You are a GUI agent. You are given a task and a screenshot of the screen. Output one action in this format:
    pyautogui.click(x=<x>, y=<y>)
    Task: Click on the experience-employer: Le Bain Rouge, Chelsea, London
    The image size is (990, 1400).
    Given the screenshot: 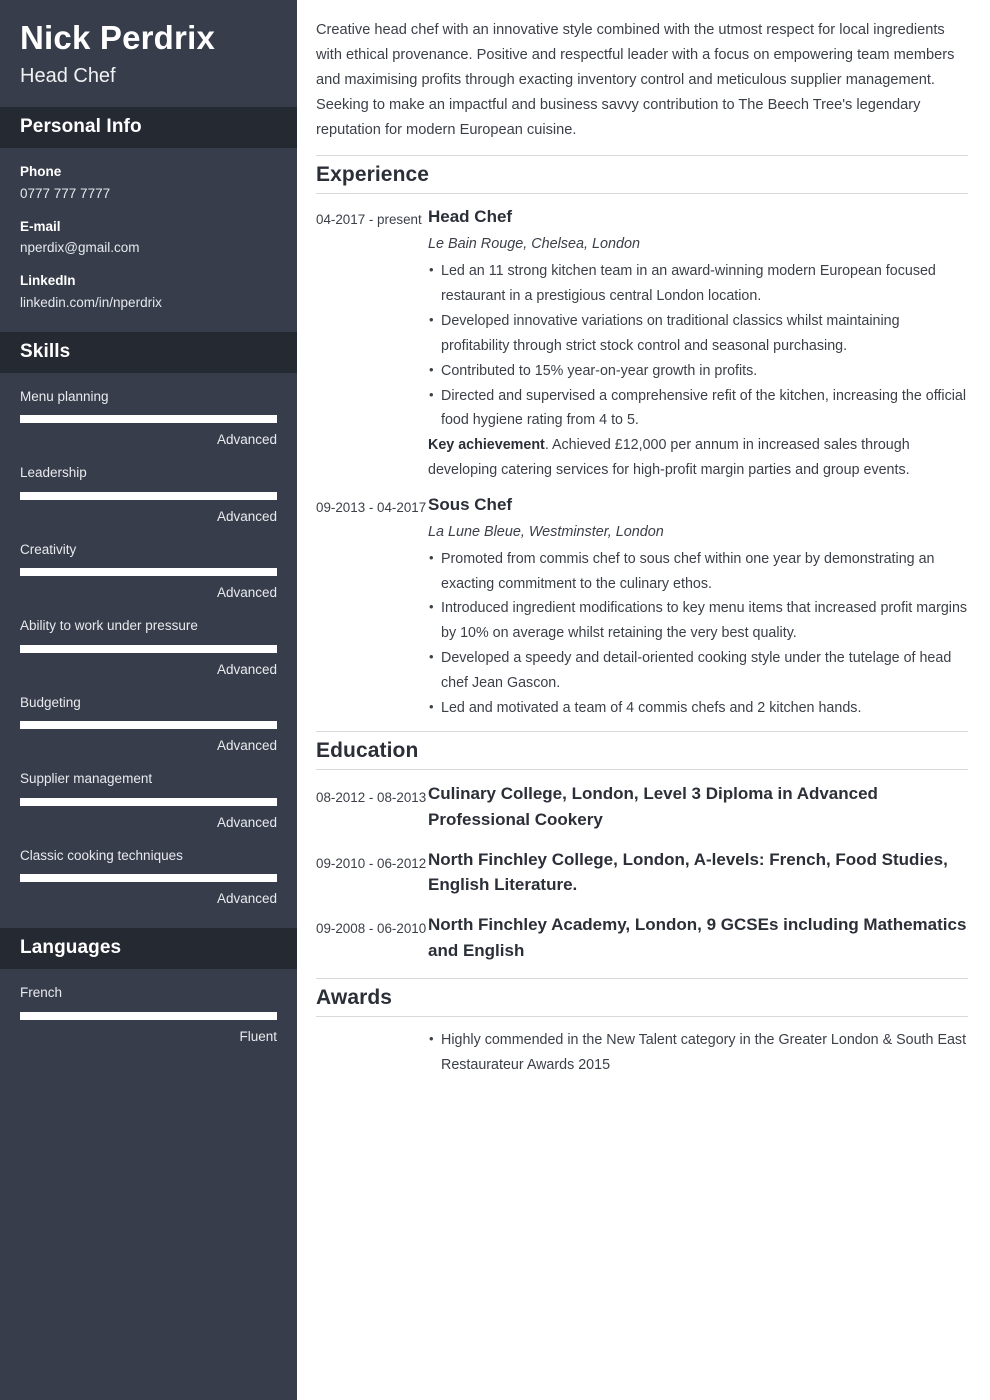 What is the action you would take?
    pyautogui.click(x=534, y=244)
    